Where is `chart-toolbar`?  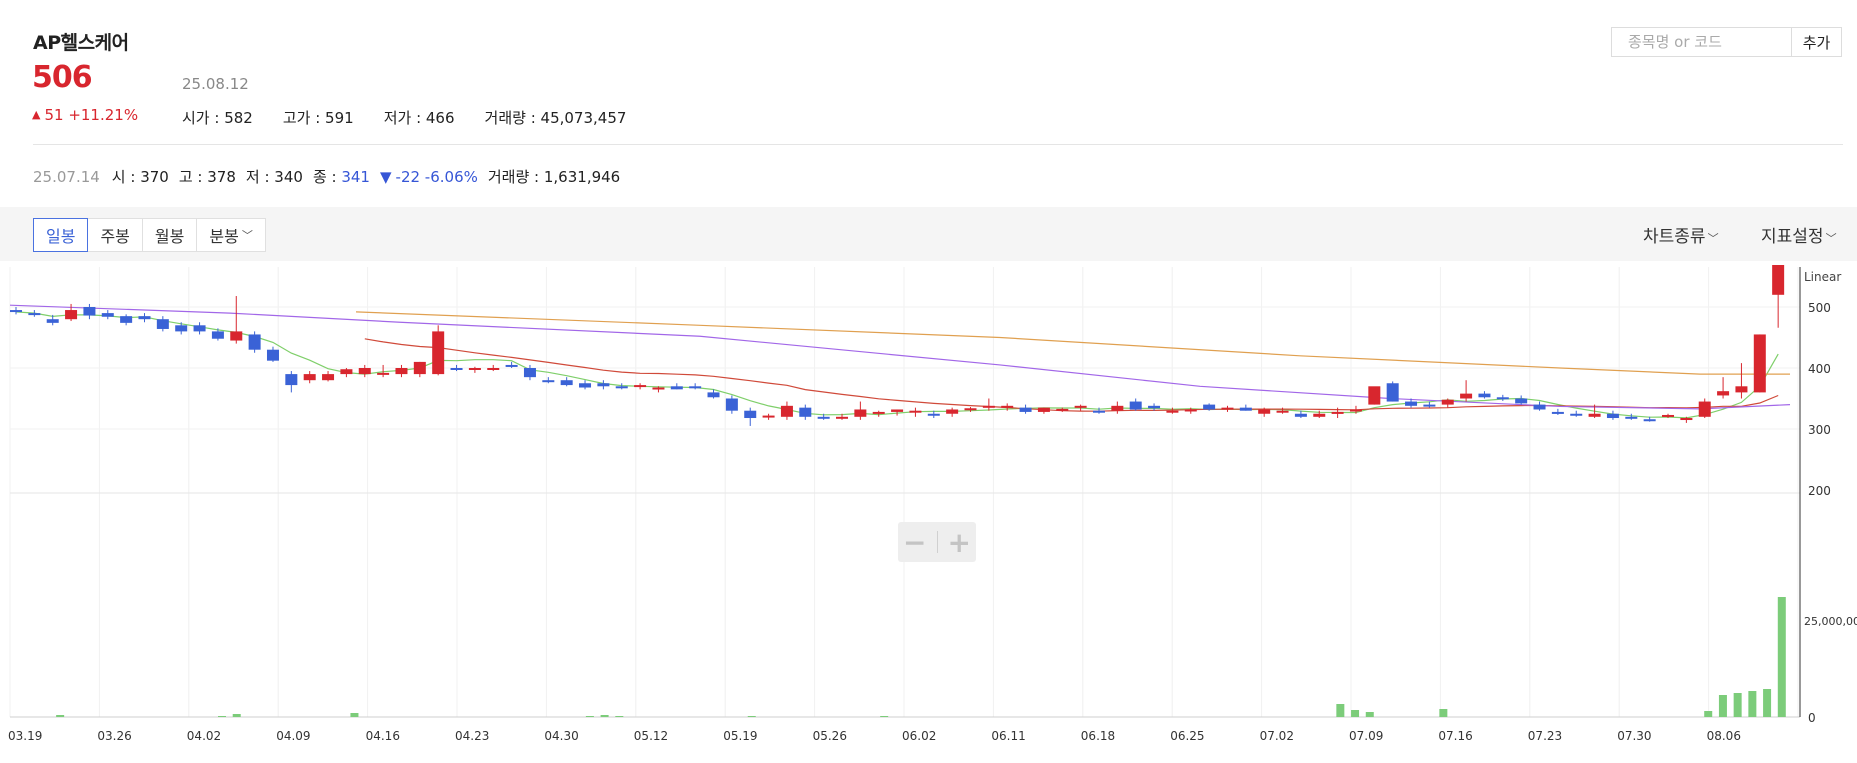 chart-toolbar is located at coordinates (928, 234).